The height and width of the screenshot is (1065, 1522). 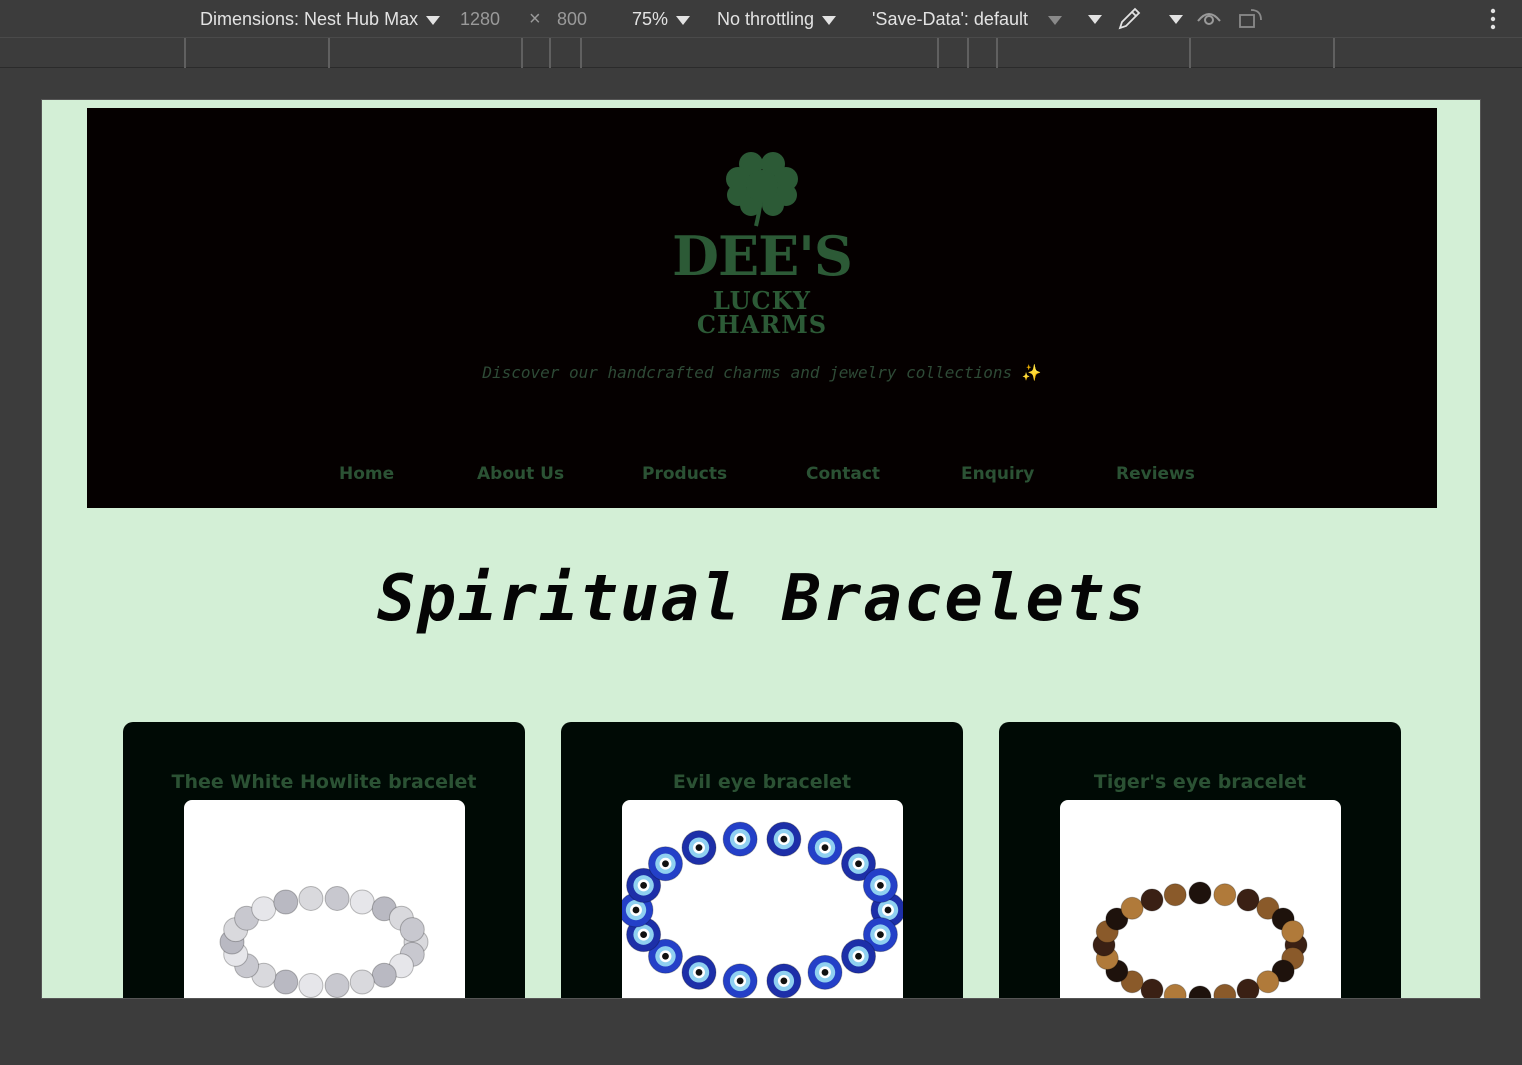 What do you see at coordinates (1209, 19) in the screenshot?
I see `eye-icon` at bounding box center [1209, 19].